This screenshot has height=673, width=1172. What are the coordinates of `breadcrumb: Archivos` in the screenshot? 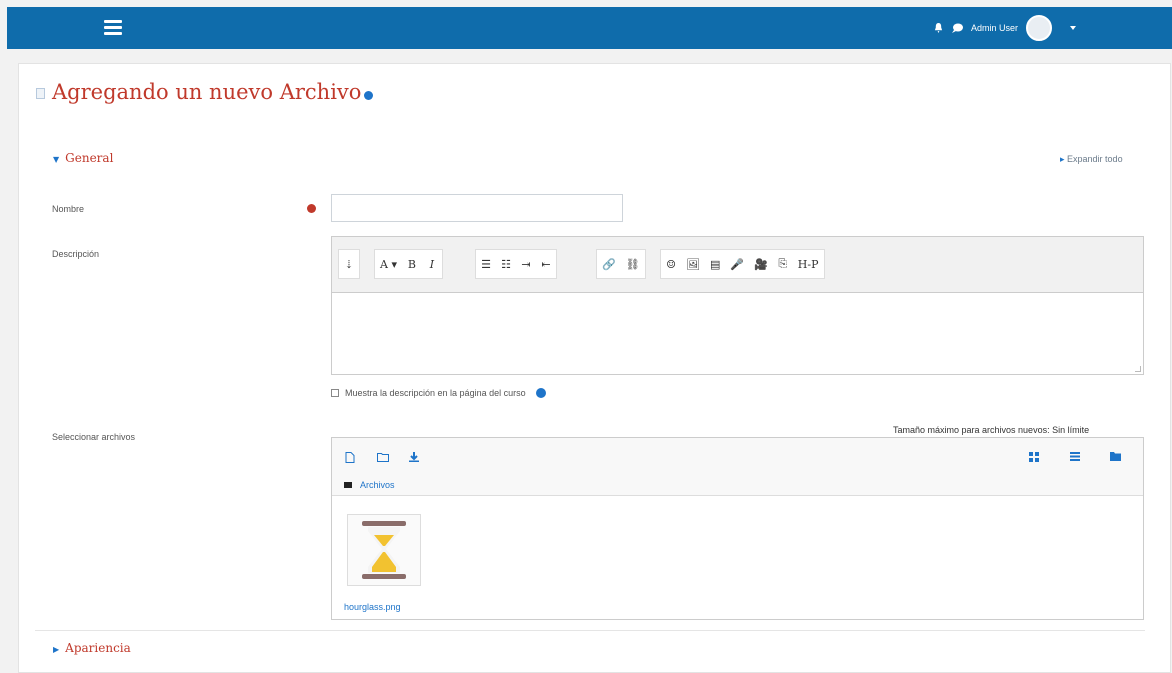 It's located at (369, 485).